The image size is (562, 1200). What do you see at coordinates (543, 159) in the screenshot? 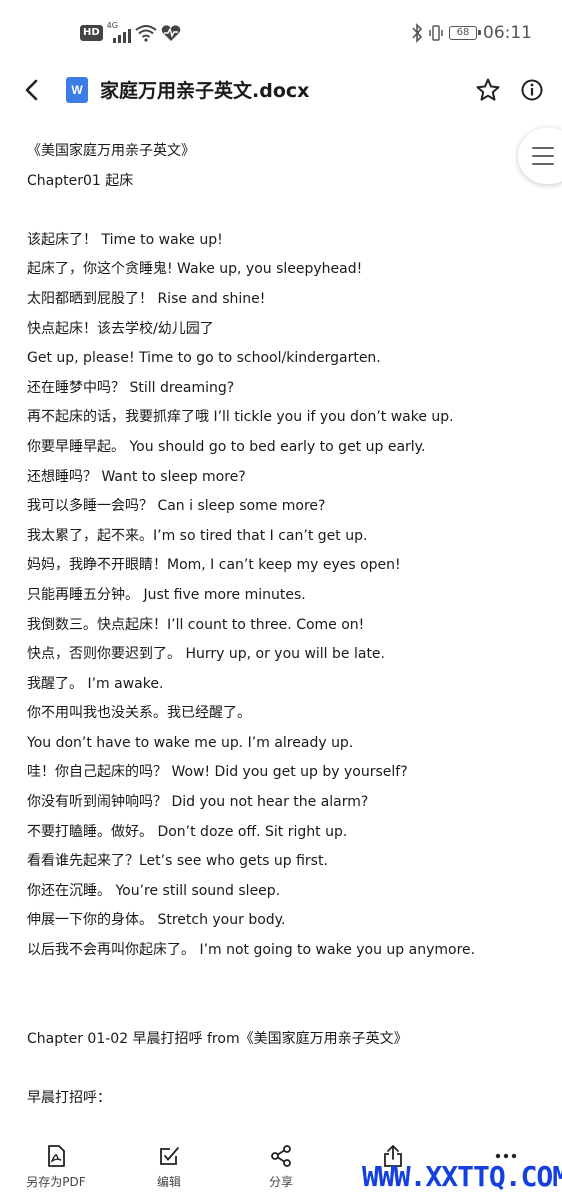
I see `menu-icon` at bounding box center [543, 159].